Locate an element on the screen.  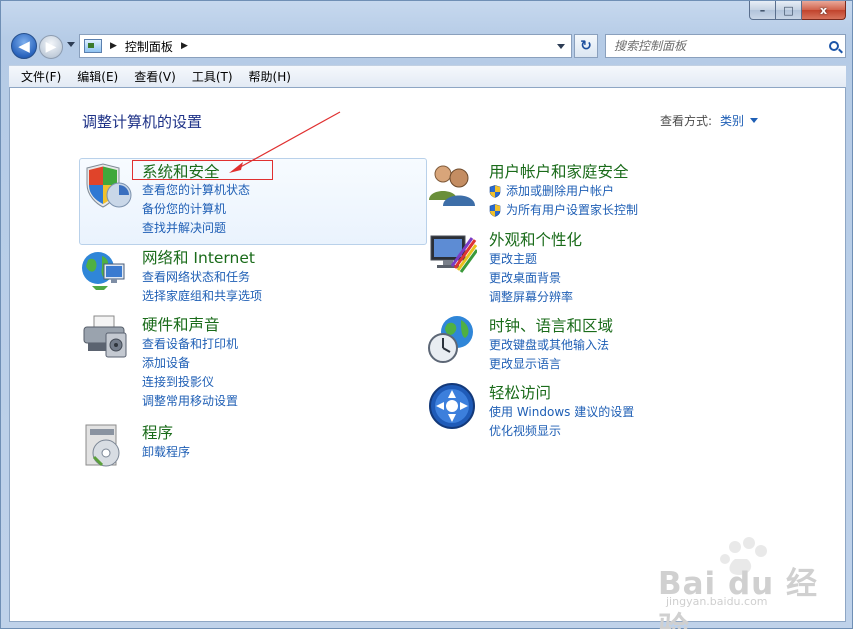
category-links: 查看设备和打印机 添加设备 连接到投影仪 调整常用移动设置 is located at coordinates (190, 373).